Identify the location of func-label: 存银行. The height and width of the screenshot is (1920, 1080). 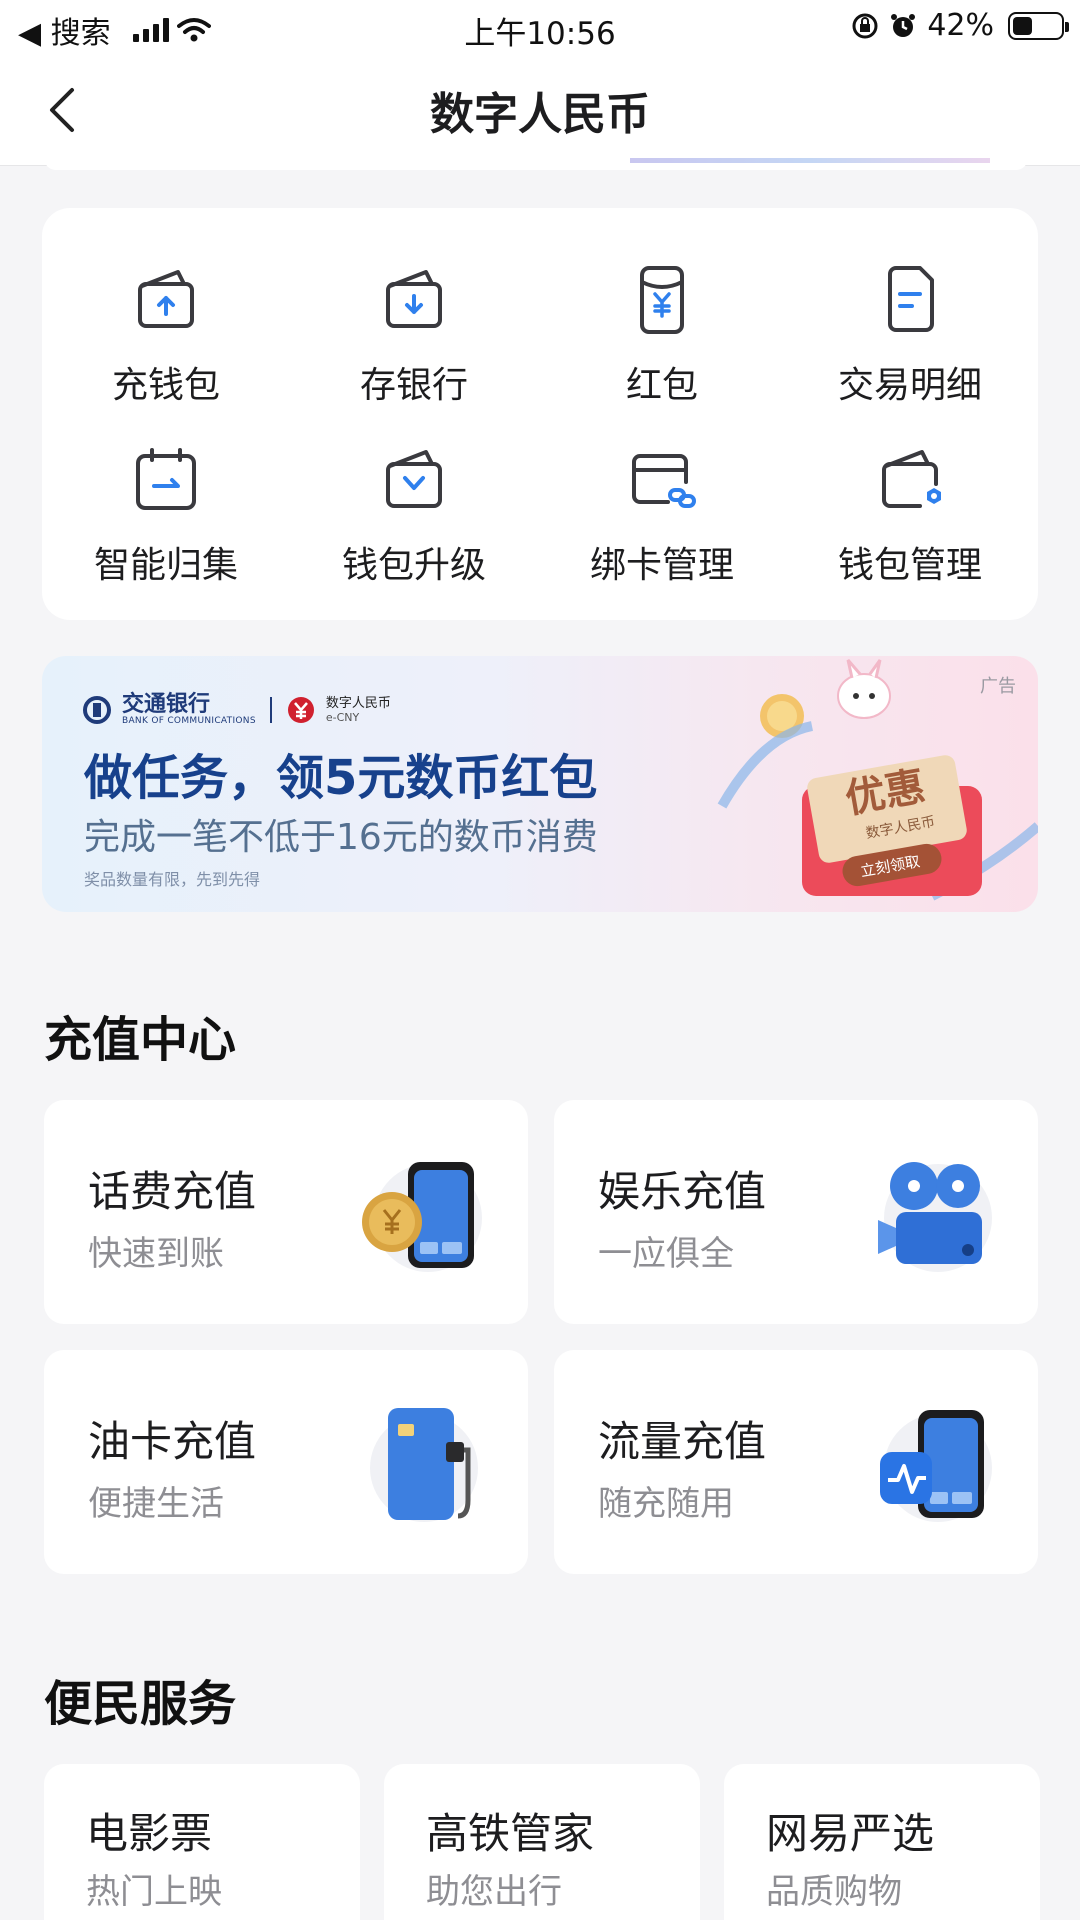
(413, 385).